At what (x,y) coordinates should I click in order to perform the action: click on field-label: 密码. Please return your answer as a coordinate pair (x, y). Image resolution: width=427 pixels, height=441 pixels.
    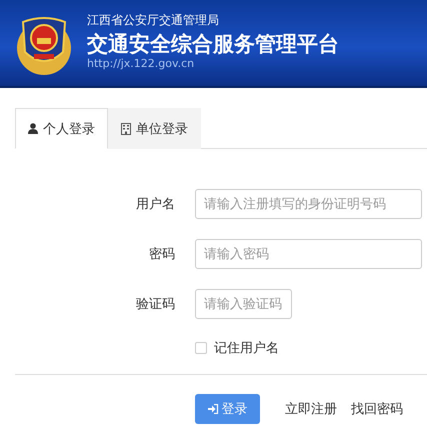
    Looking at the image, I should click on (161, 254).